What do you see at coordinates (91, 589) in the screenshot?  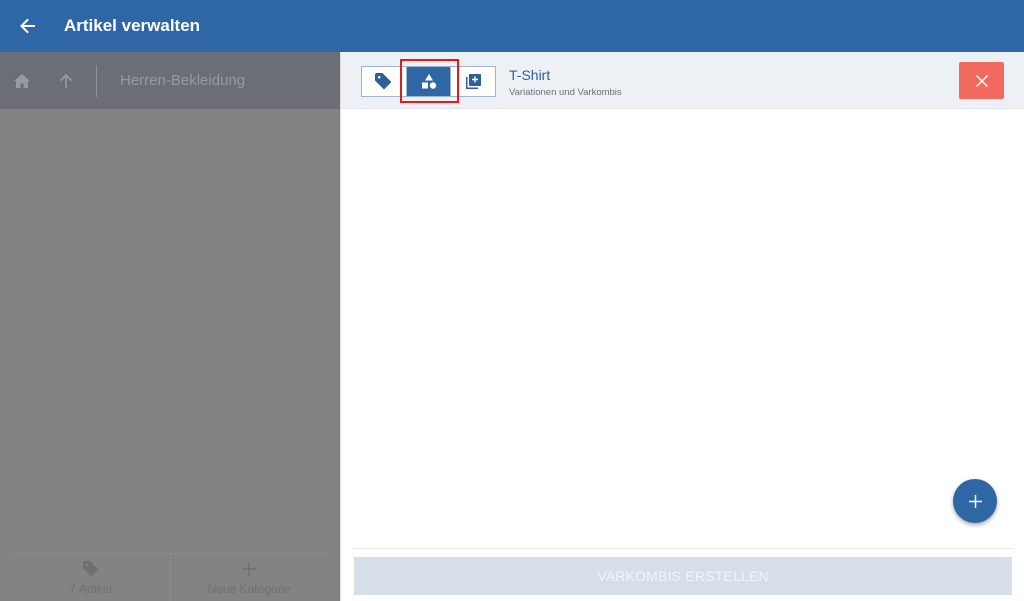 I see `articles-count-label: 7 Artikel` at bounding box center [91, 589].